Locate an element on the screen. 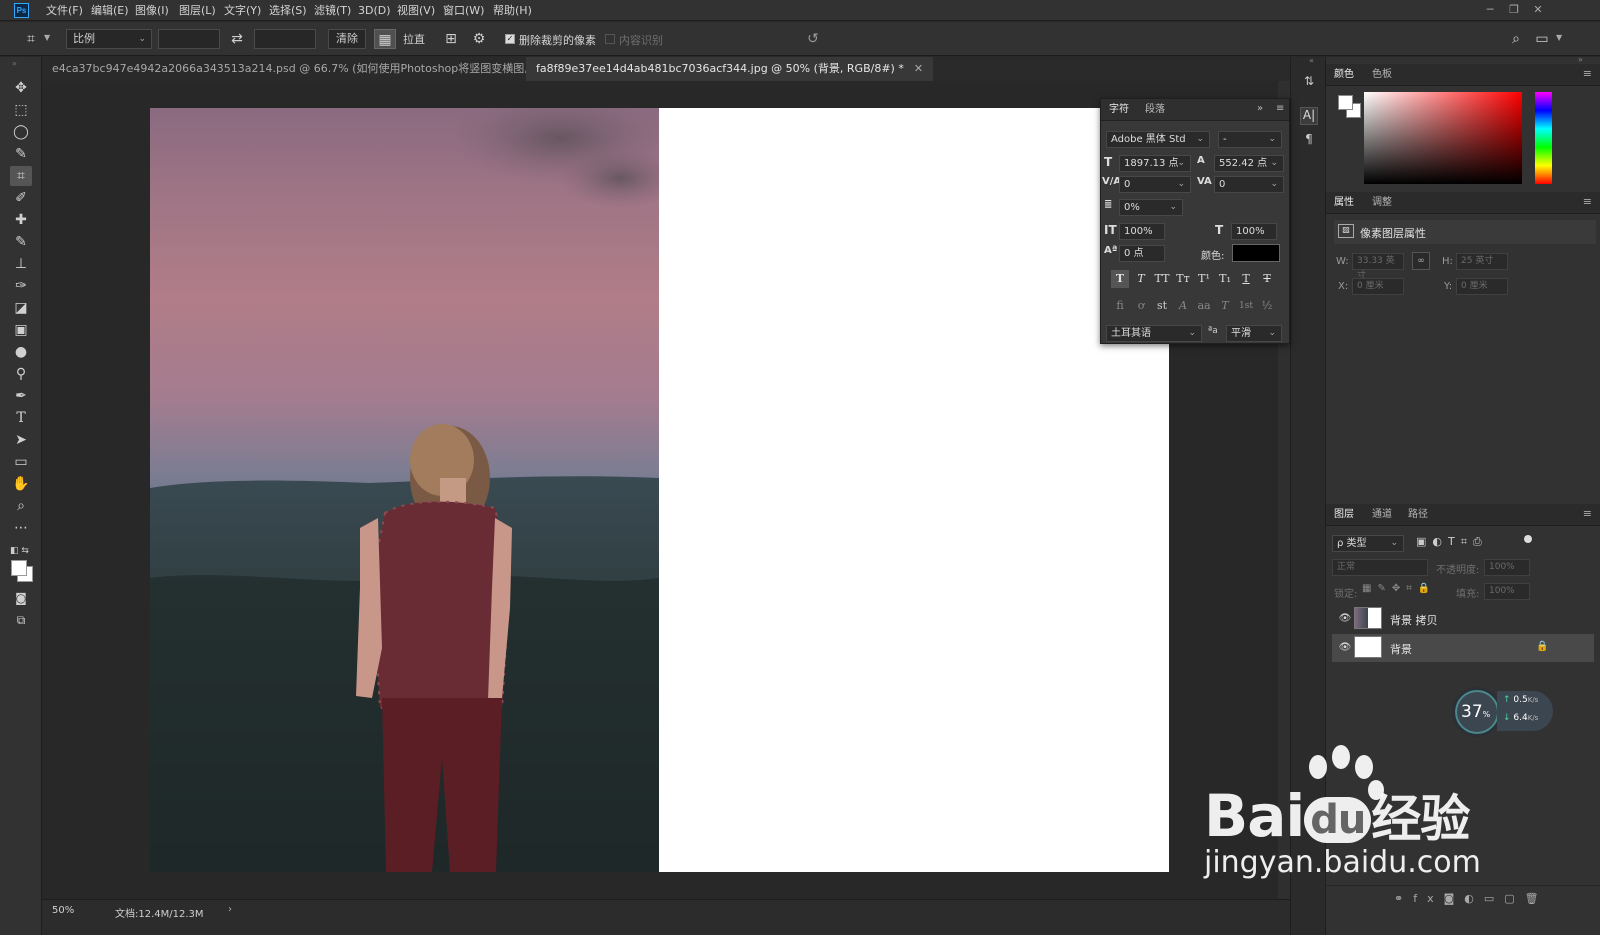 The image size is (1600, 935). gear-icon: ⚙ is located at coordinates (479, 39).